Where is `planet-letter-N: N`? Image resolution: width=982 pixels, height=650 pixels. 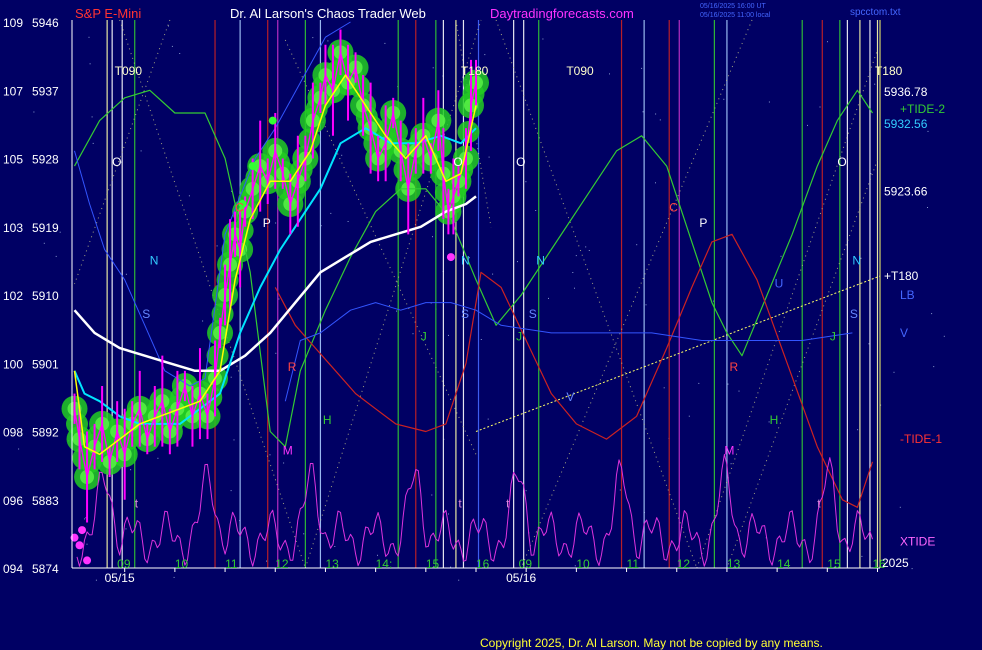
planet-letter-N: N is located at coordinates (465, 261).